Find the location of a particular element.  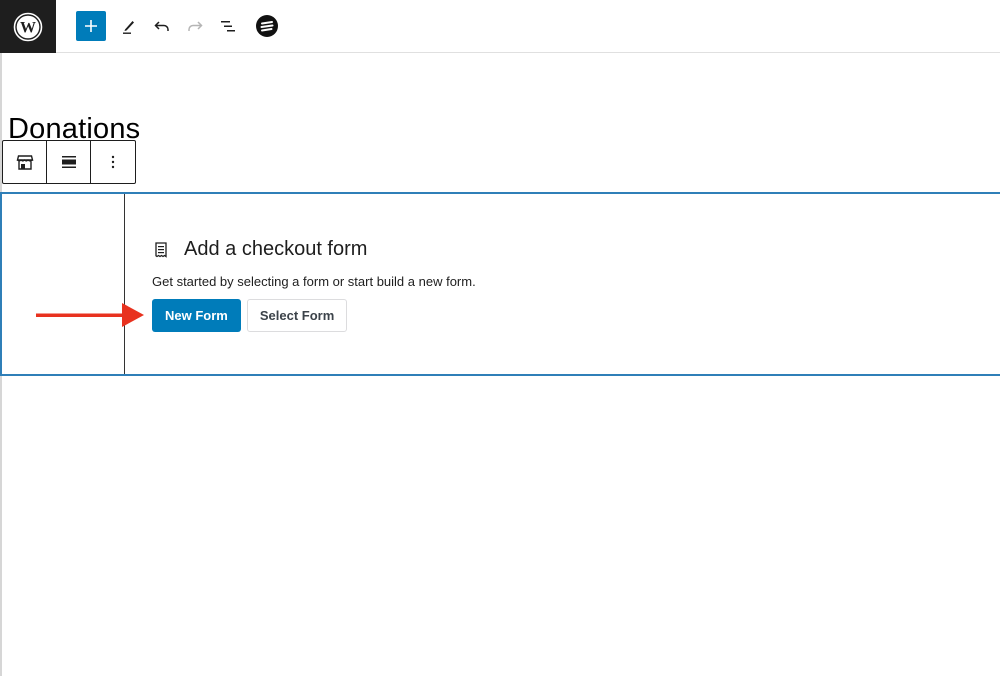

block-type-button is located at coordinates (25, 162).